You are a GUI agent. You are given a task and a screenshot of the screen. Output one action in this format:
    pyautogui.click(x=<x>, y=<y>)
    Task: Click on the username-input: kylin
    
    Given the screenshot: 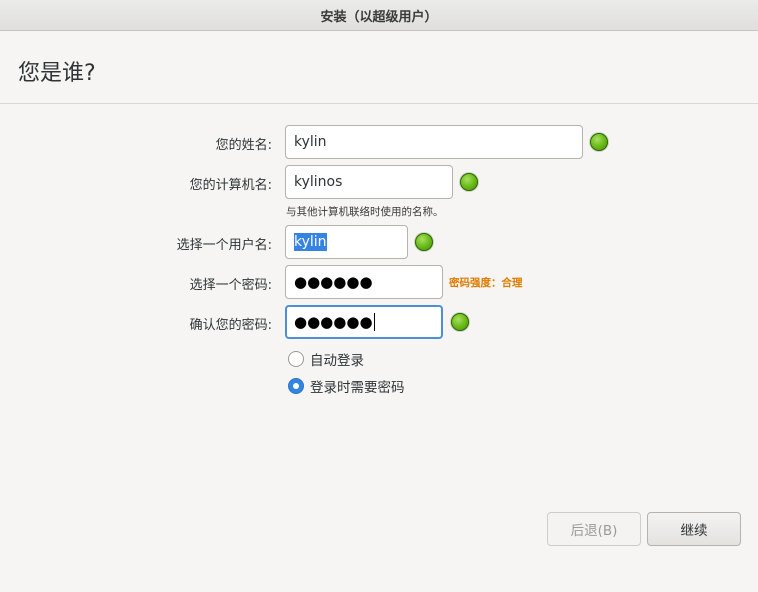 What is the action you would take?
    pyautogui.click(x=346, y=242)
    